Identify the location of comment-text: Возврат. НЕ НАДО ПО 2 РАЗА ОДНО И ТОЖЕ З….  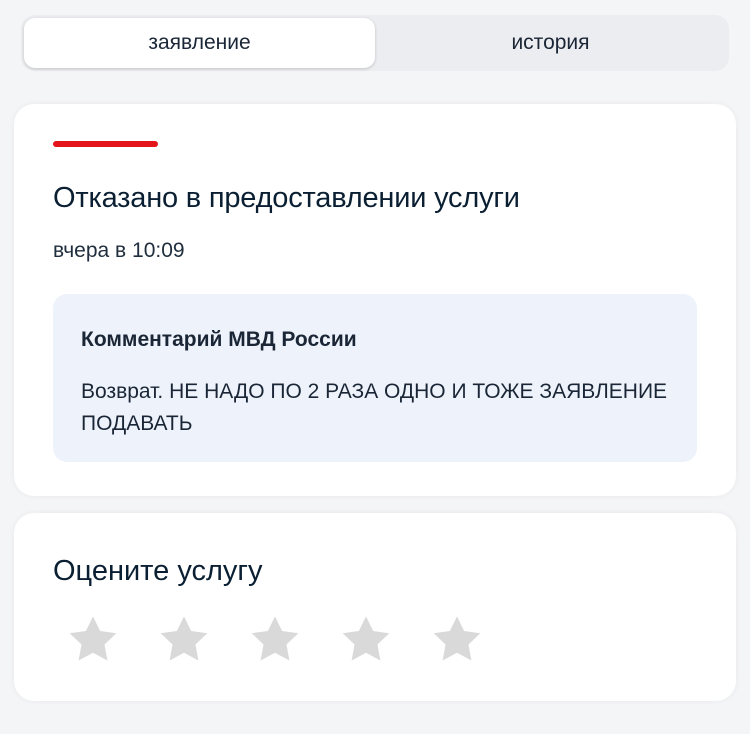
(374, 407).